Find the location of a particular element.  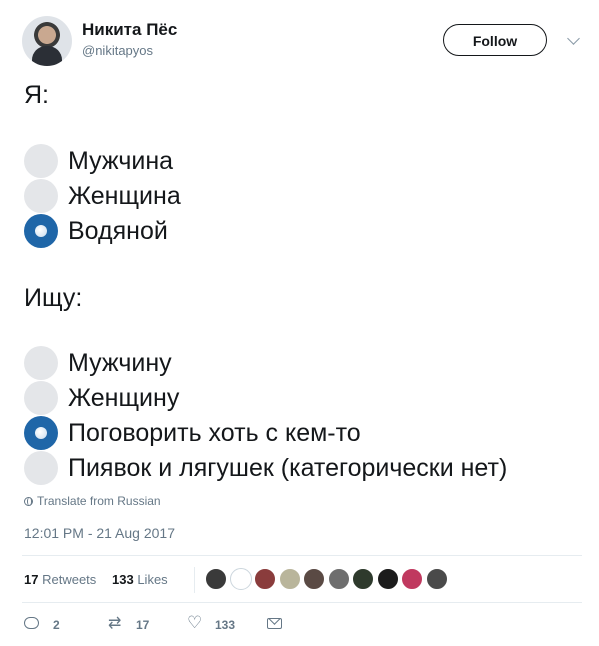

heart-icon: ♡ is located at coordinates (195, 622).